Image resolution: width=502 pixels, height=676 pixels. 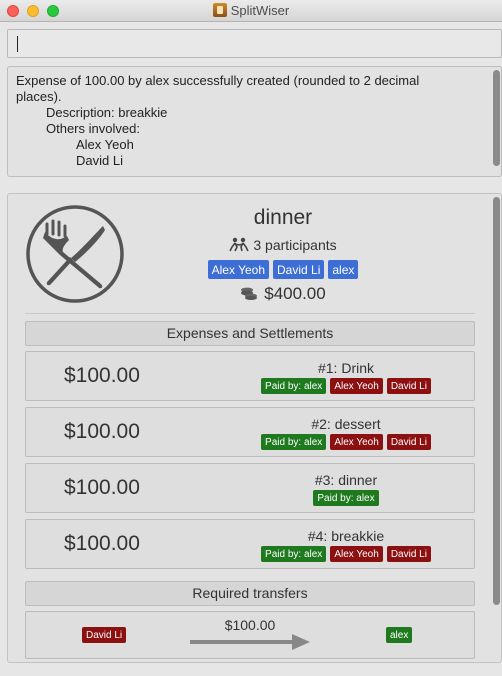 What do you see at coordinates (346, 536) in the screenshot?
I see `expense-title: #4: breakkie` at bounding box center [346, 536].